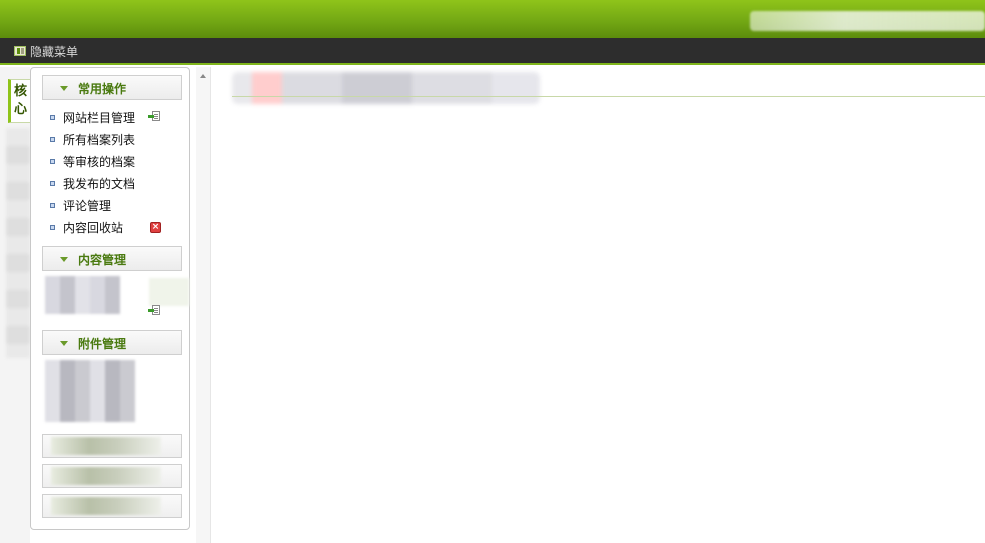 This screenshot has height=543, width=985. I want to click on sidebar-item-label: 等审核的档案, so click(99, 161).